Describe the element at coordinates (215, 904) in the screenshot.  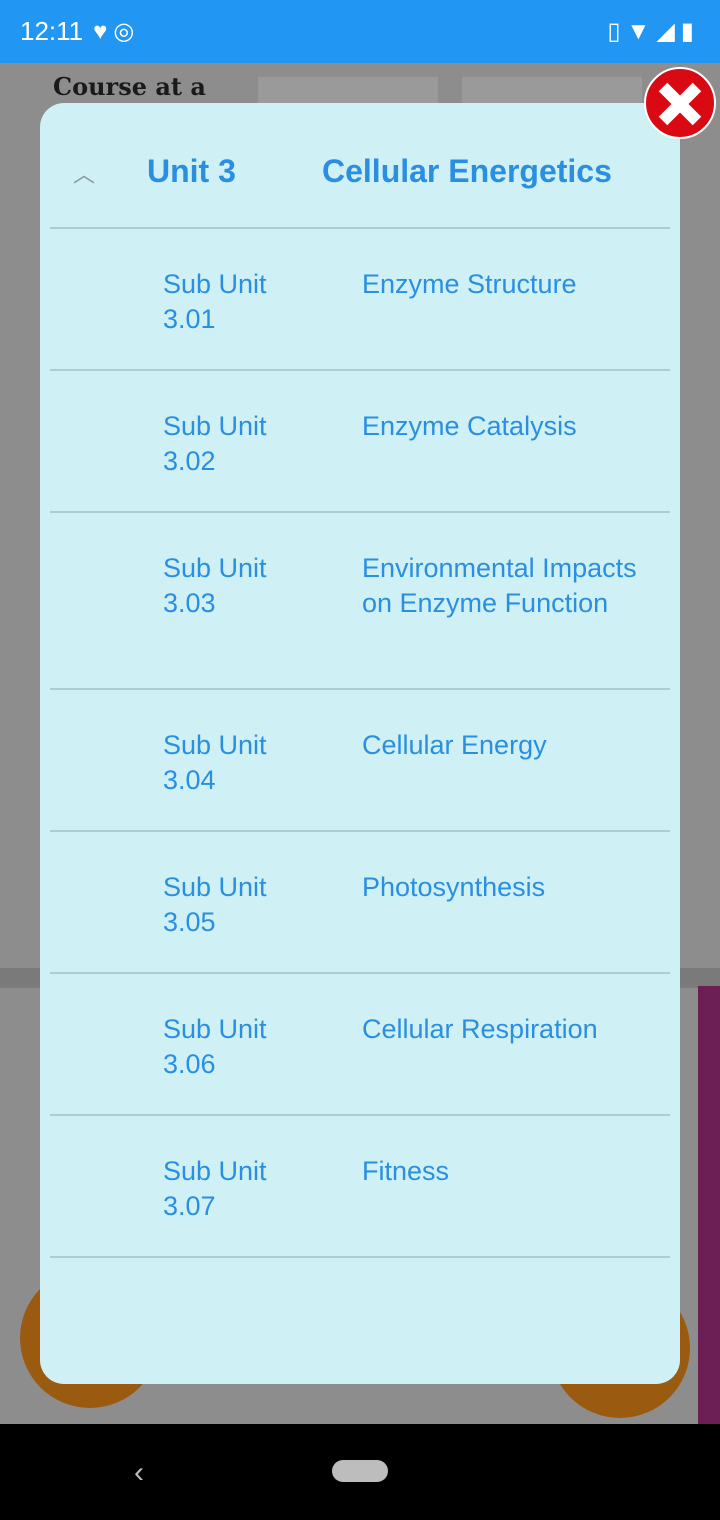
I see `sub-unit-label: Sub Unit 3.05` at that location.